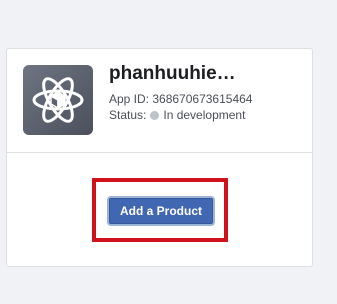  I want to click on app-status: Status: In development, so click(177, 115).